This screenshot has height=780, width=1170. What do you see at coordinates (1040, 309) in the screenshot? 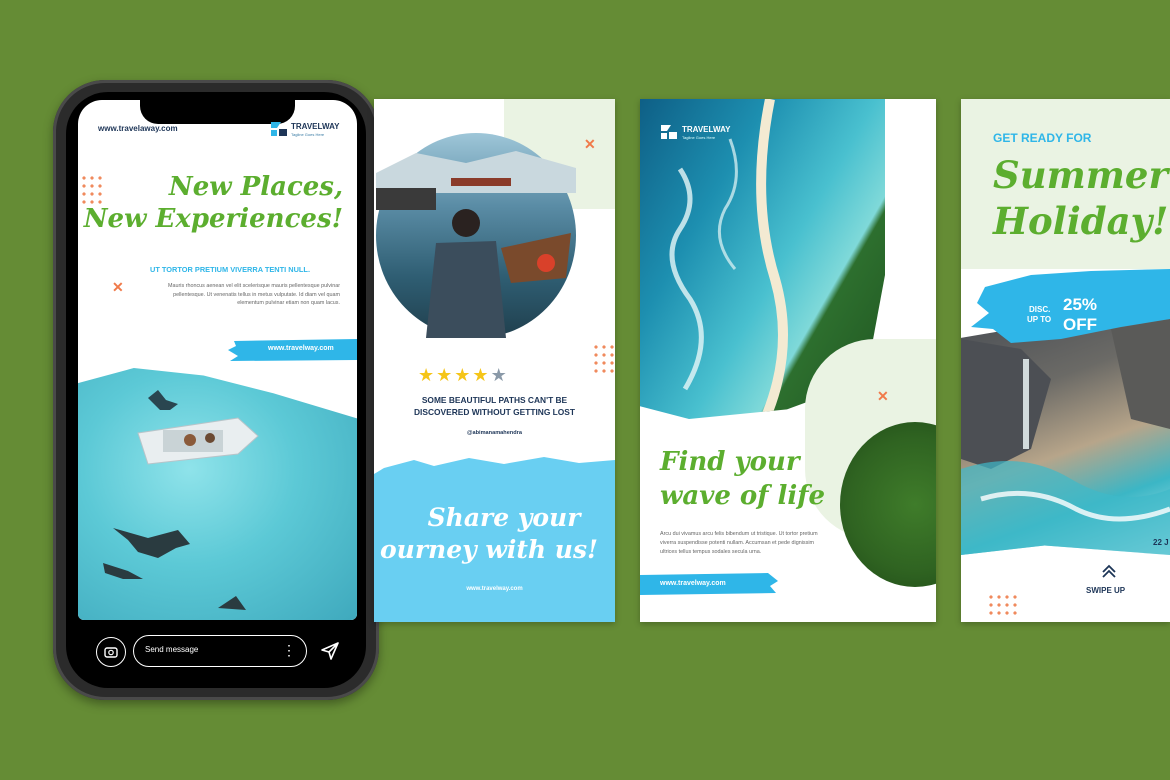
I see `disc-label-1: DISC.` at bounding box center [1040, 309].